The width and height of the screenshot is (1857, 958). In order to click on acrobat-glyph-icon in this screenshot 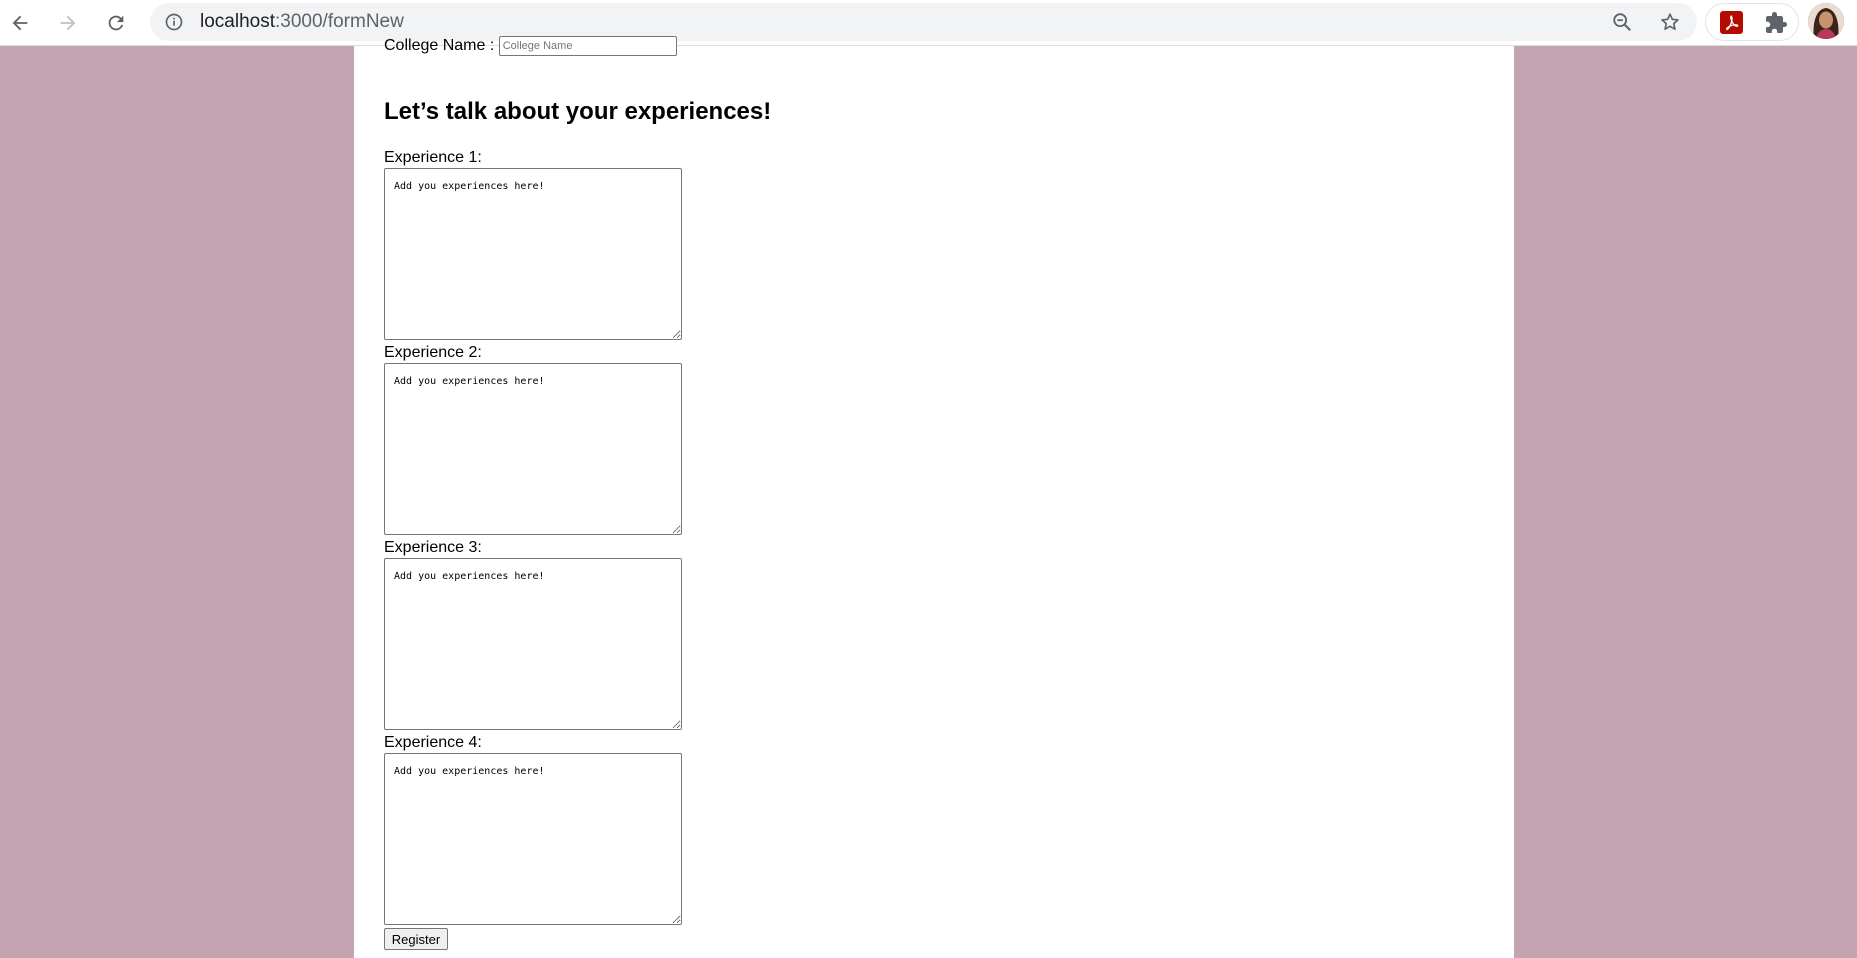, I will do `click(1732, 23)`.